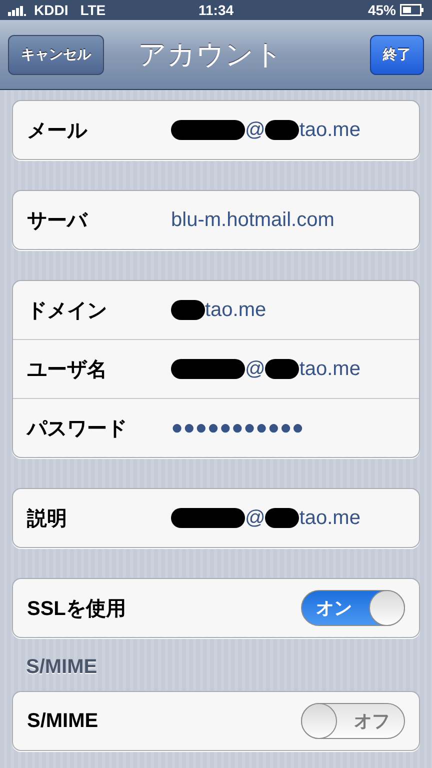 This screenshot has width=432, height=768. I want to click on row-label: ドメイン, so click(67, 311).